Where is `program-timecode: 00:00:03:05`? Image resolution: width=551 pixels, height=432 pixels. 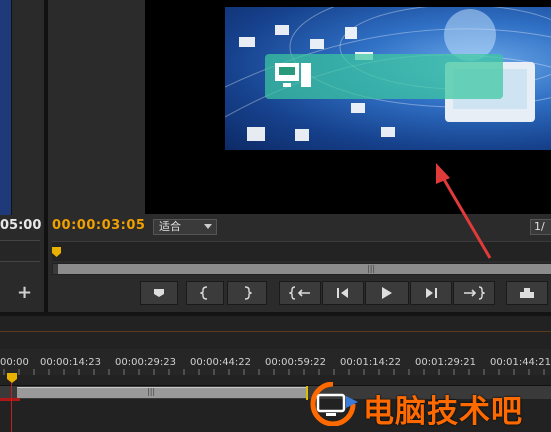
program-timecode: 00:00:03:05 is located at coordinates (98, 225).